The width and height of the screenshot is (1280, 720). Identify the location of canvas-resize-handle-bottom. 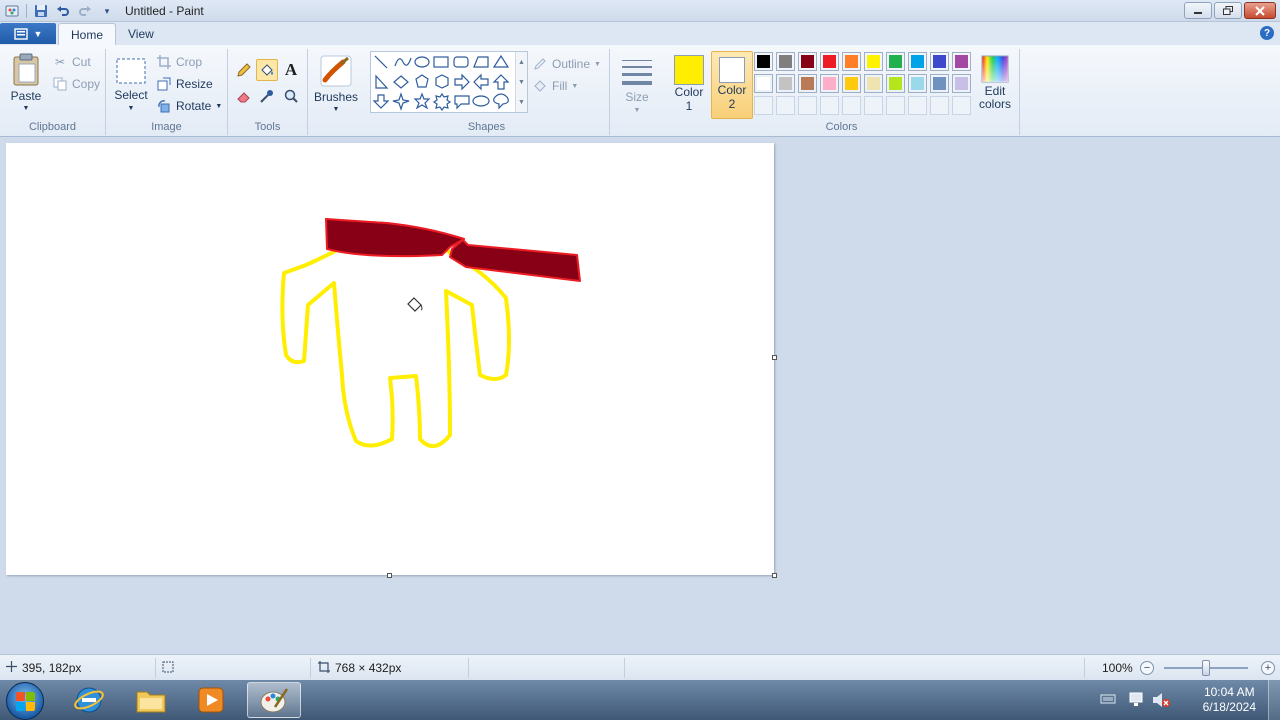
(389, 575).